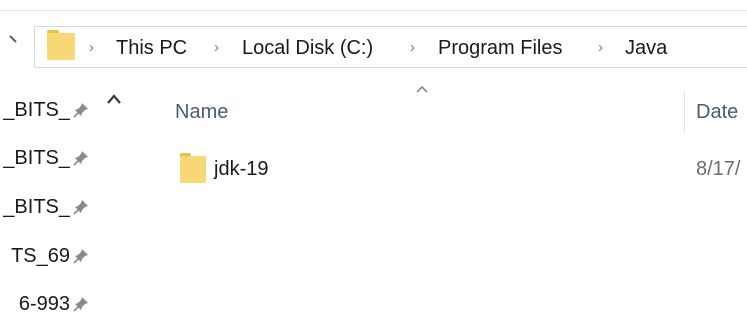 The height and width of the screenshot is (318, 747). What do you see at coordinates (422, 89) in the screenshot?
I see `sort-ascending-icon` at bounding box center [422, 89].